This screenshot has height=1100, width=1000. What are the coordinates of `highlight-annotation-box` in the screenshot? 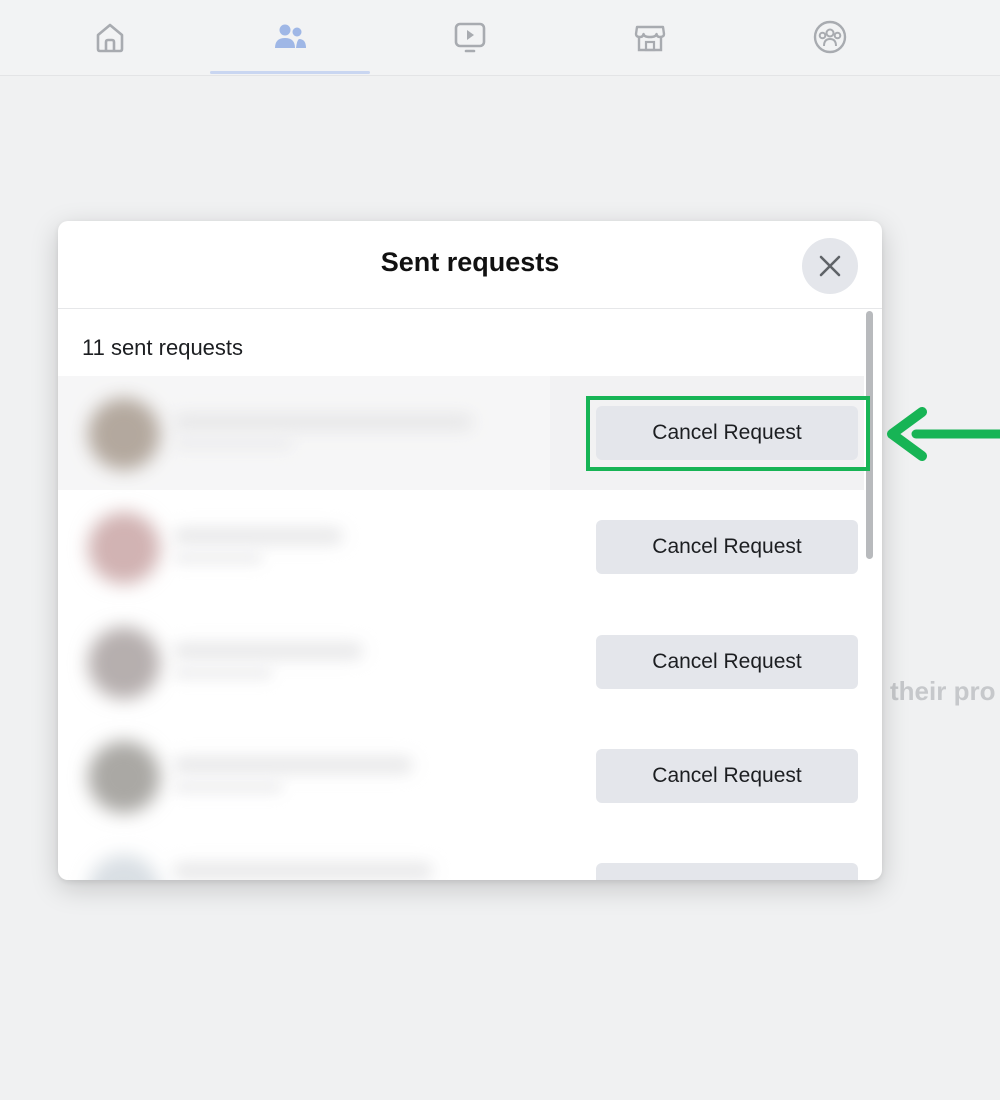 It's located at (728, 433).